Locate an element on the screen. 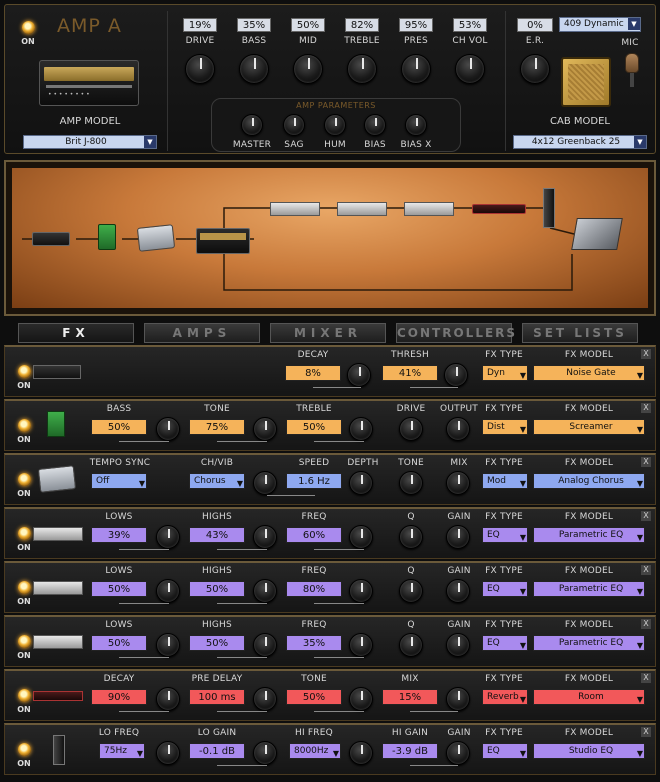 The height and width of the screenshot is (782, 660). fx-model-select: Room ▼ is located at coordinates (589, 697).